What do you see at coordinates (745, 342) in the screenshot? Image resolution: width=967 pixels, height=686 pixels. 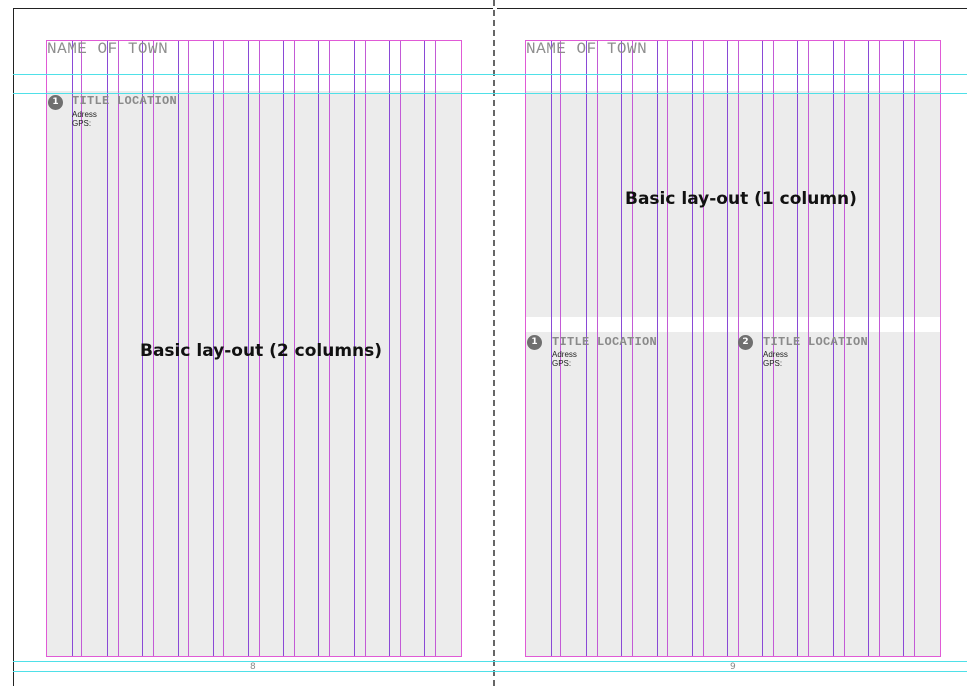 I see `location-number-badge: 2` at bounding box center [745, 342].